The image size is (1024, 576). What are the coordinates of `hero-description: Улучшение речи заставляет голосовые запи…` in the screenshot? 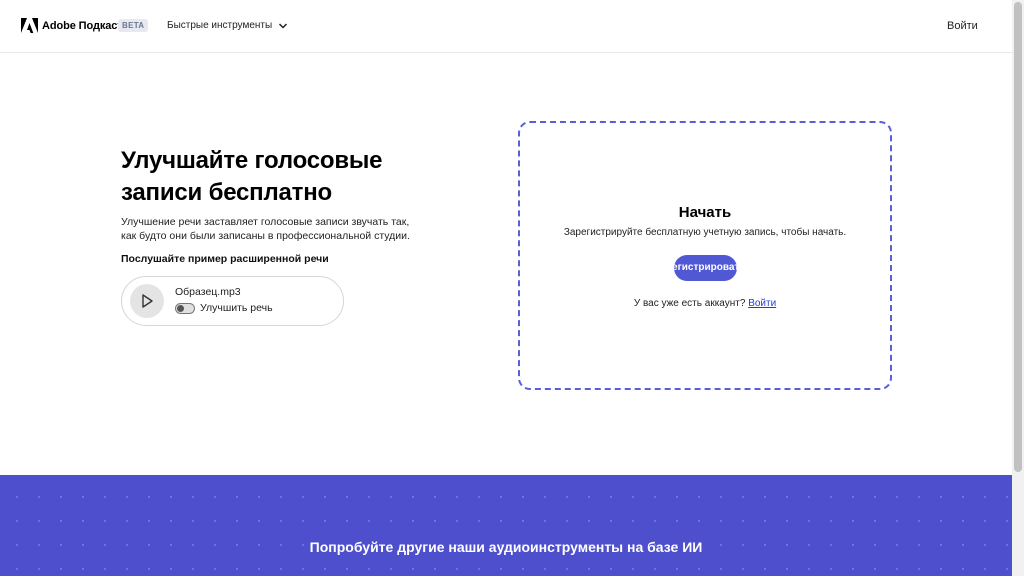 It's located at (265, 229).